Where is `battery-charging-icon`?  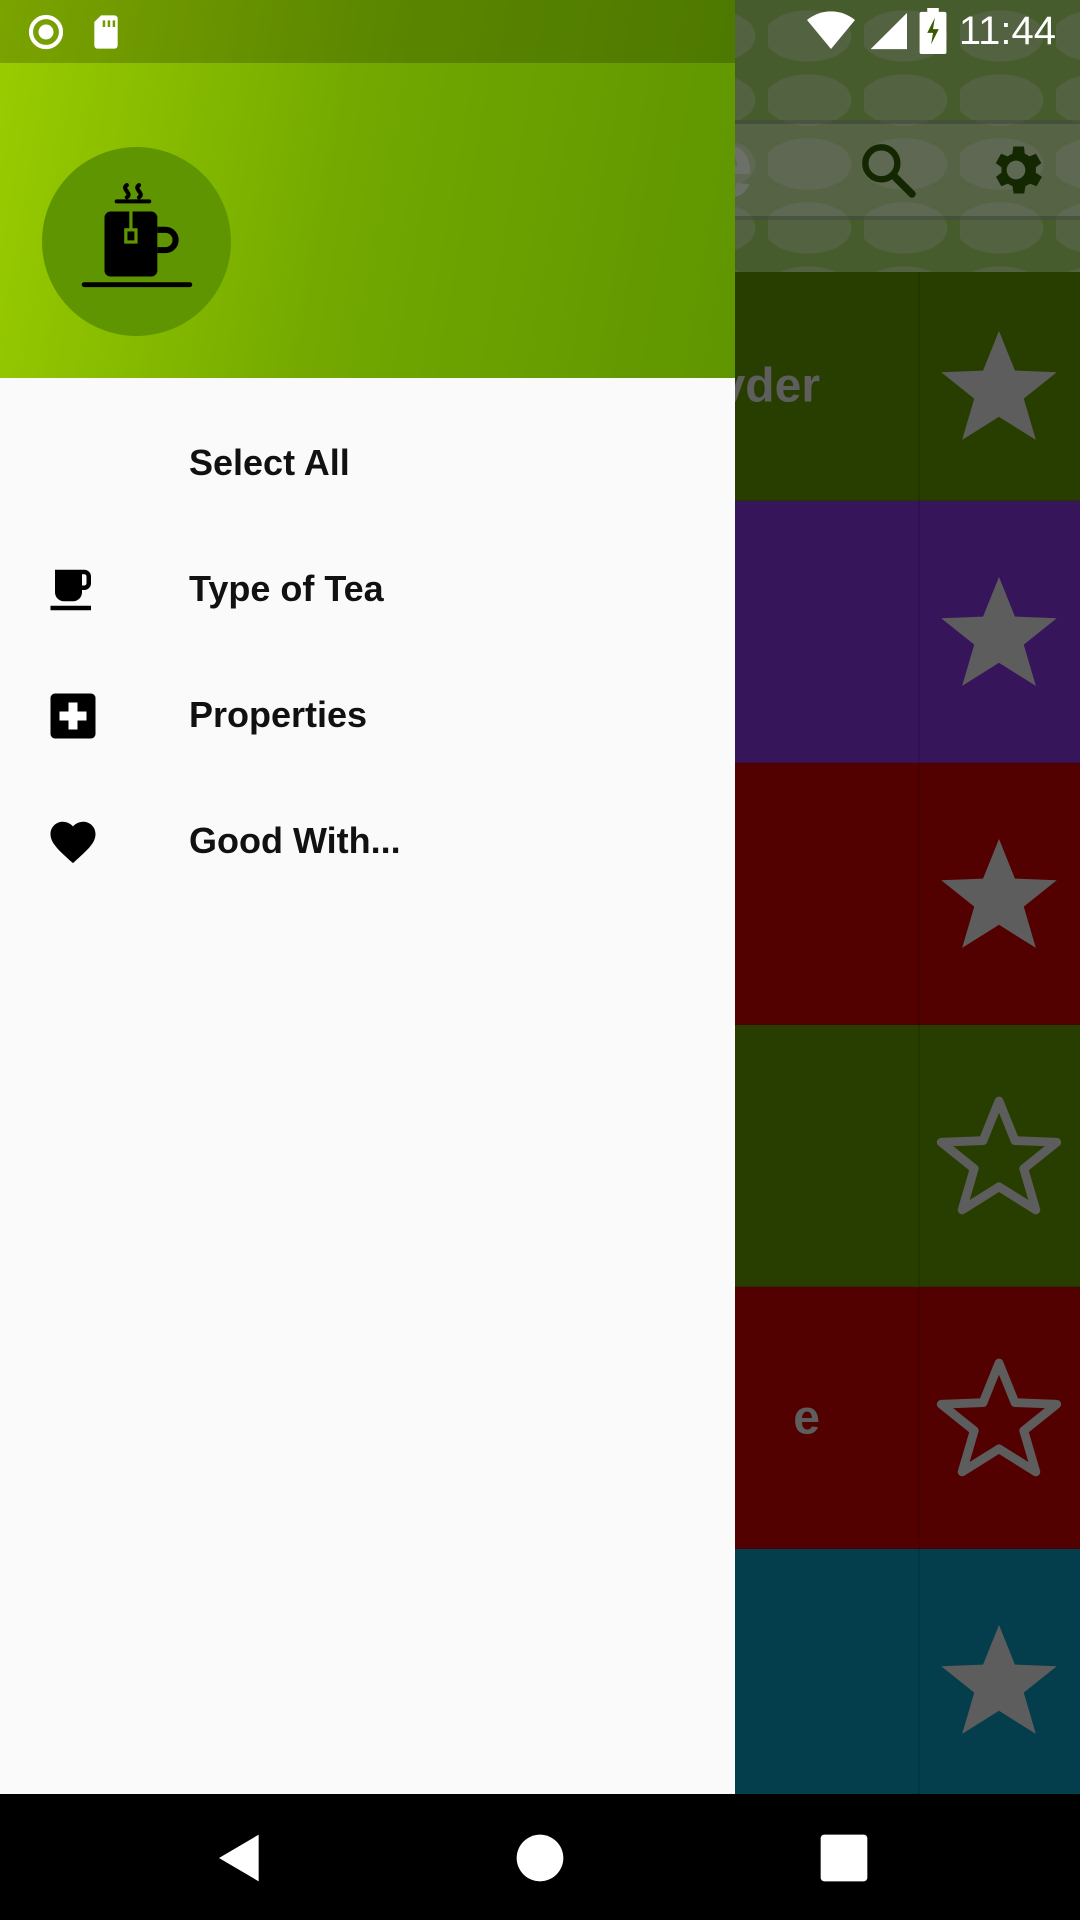
battery-charging-icon is located at coordinates (933, 31).